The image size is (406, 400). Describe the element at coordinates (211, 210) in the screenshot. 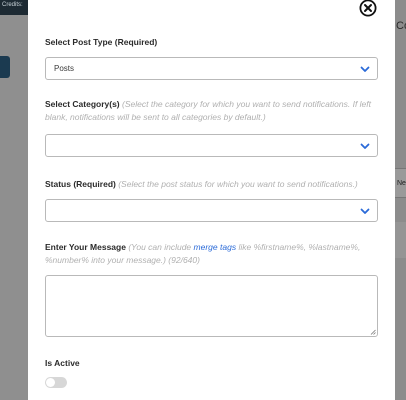

I see `status-select` at that location.